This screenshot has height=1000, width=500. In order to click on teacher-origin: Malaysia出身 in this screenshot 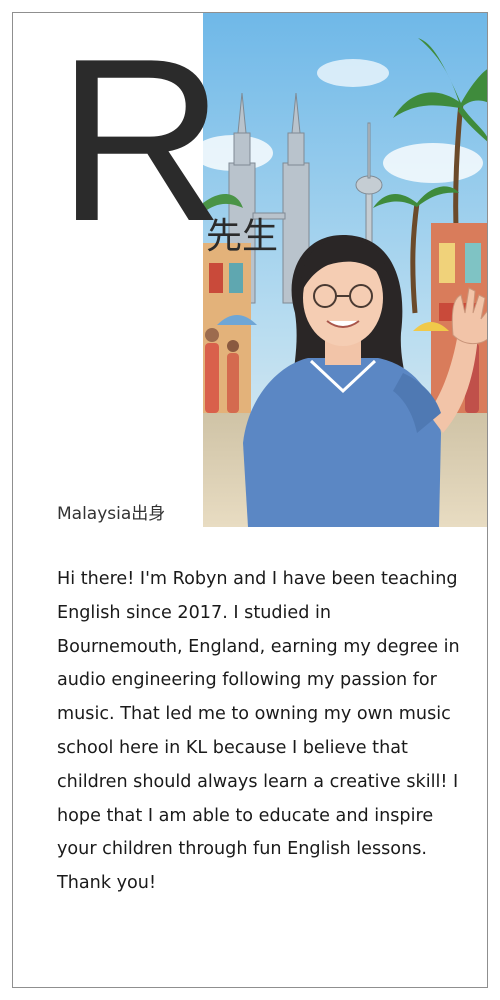, I will do `click(111, 514)`.